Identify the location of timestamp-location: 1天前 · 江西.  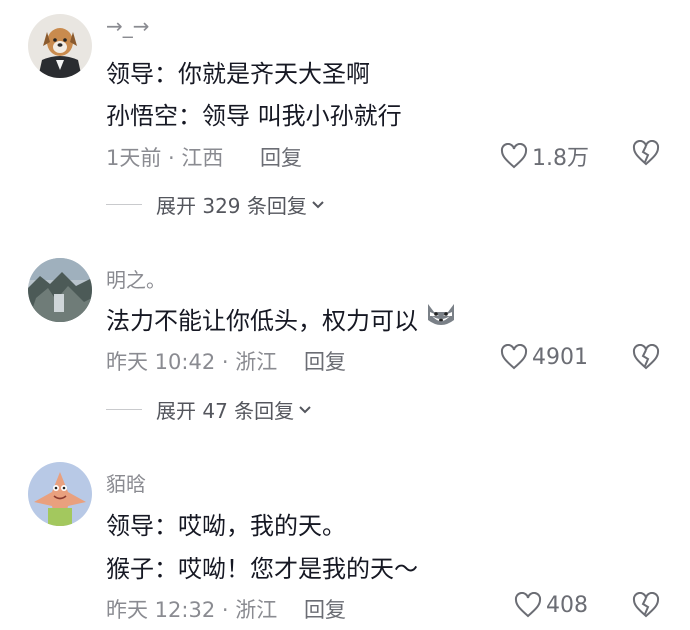
(165, 158).